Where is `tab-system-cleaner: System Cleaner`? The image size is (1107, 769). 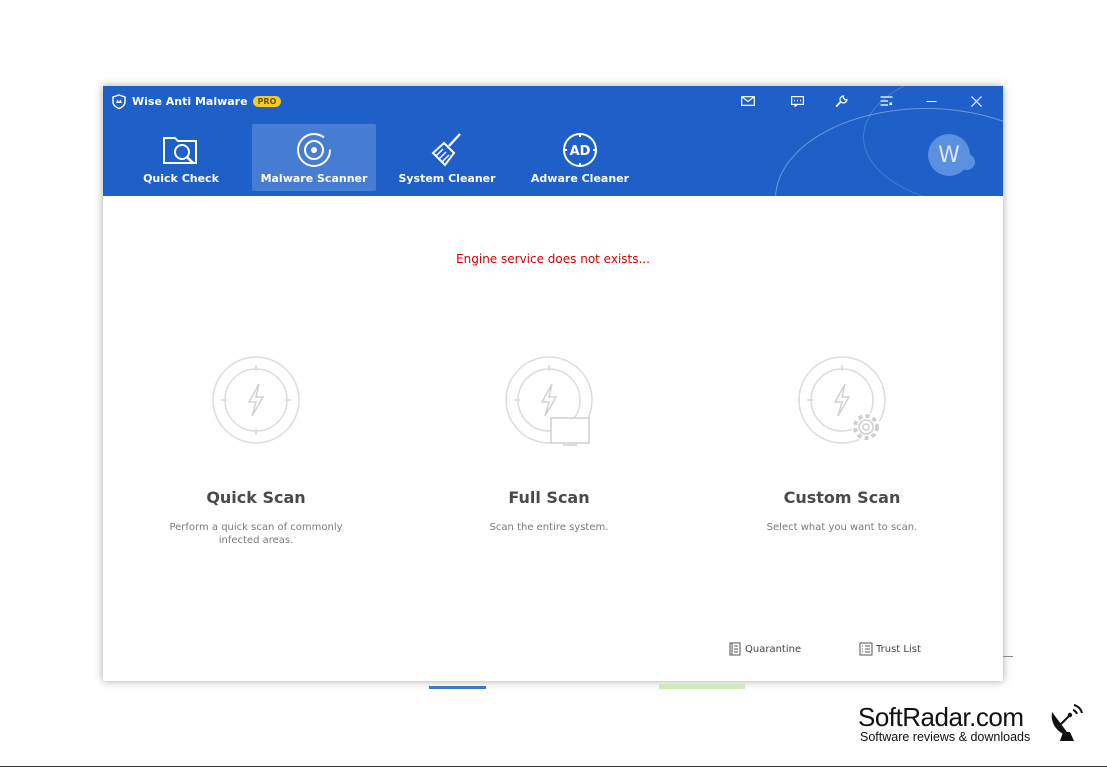 tab-system-cleaner: System Cleaner is located at coordinates (447, 157).